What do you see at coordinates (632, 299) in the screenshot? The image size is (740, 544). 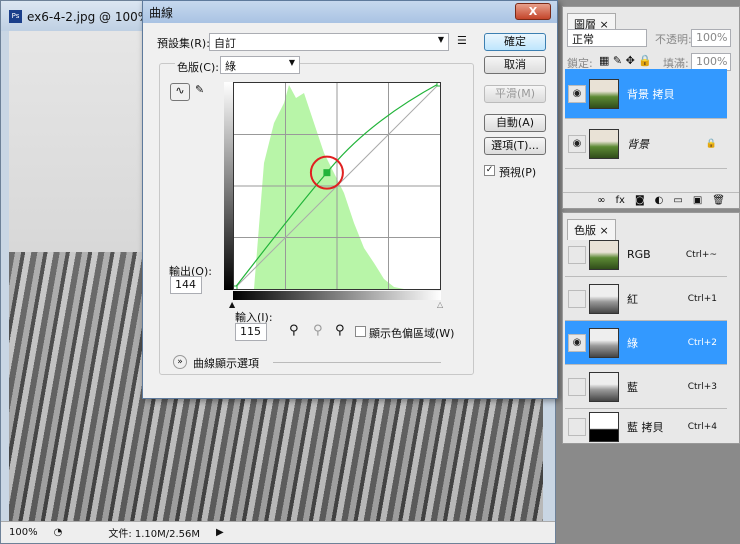 I see `channel-name: 紅` at bounding box center [632, 299].